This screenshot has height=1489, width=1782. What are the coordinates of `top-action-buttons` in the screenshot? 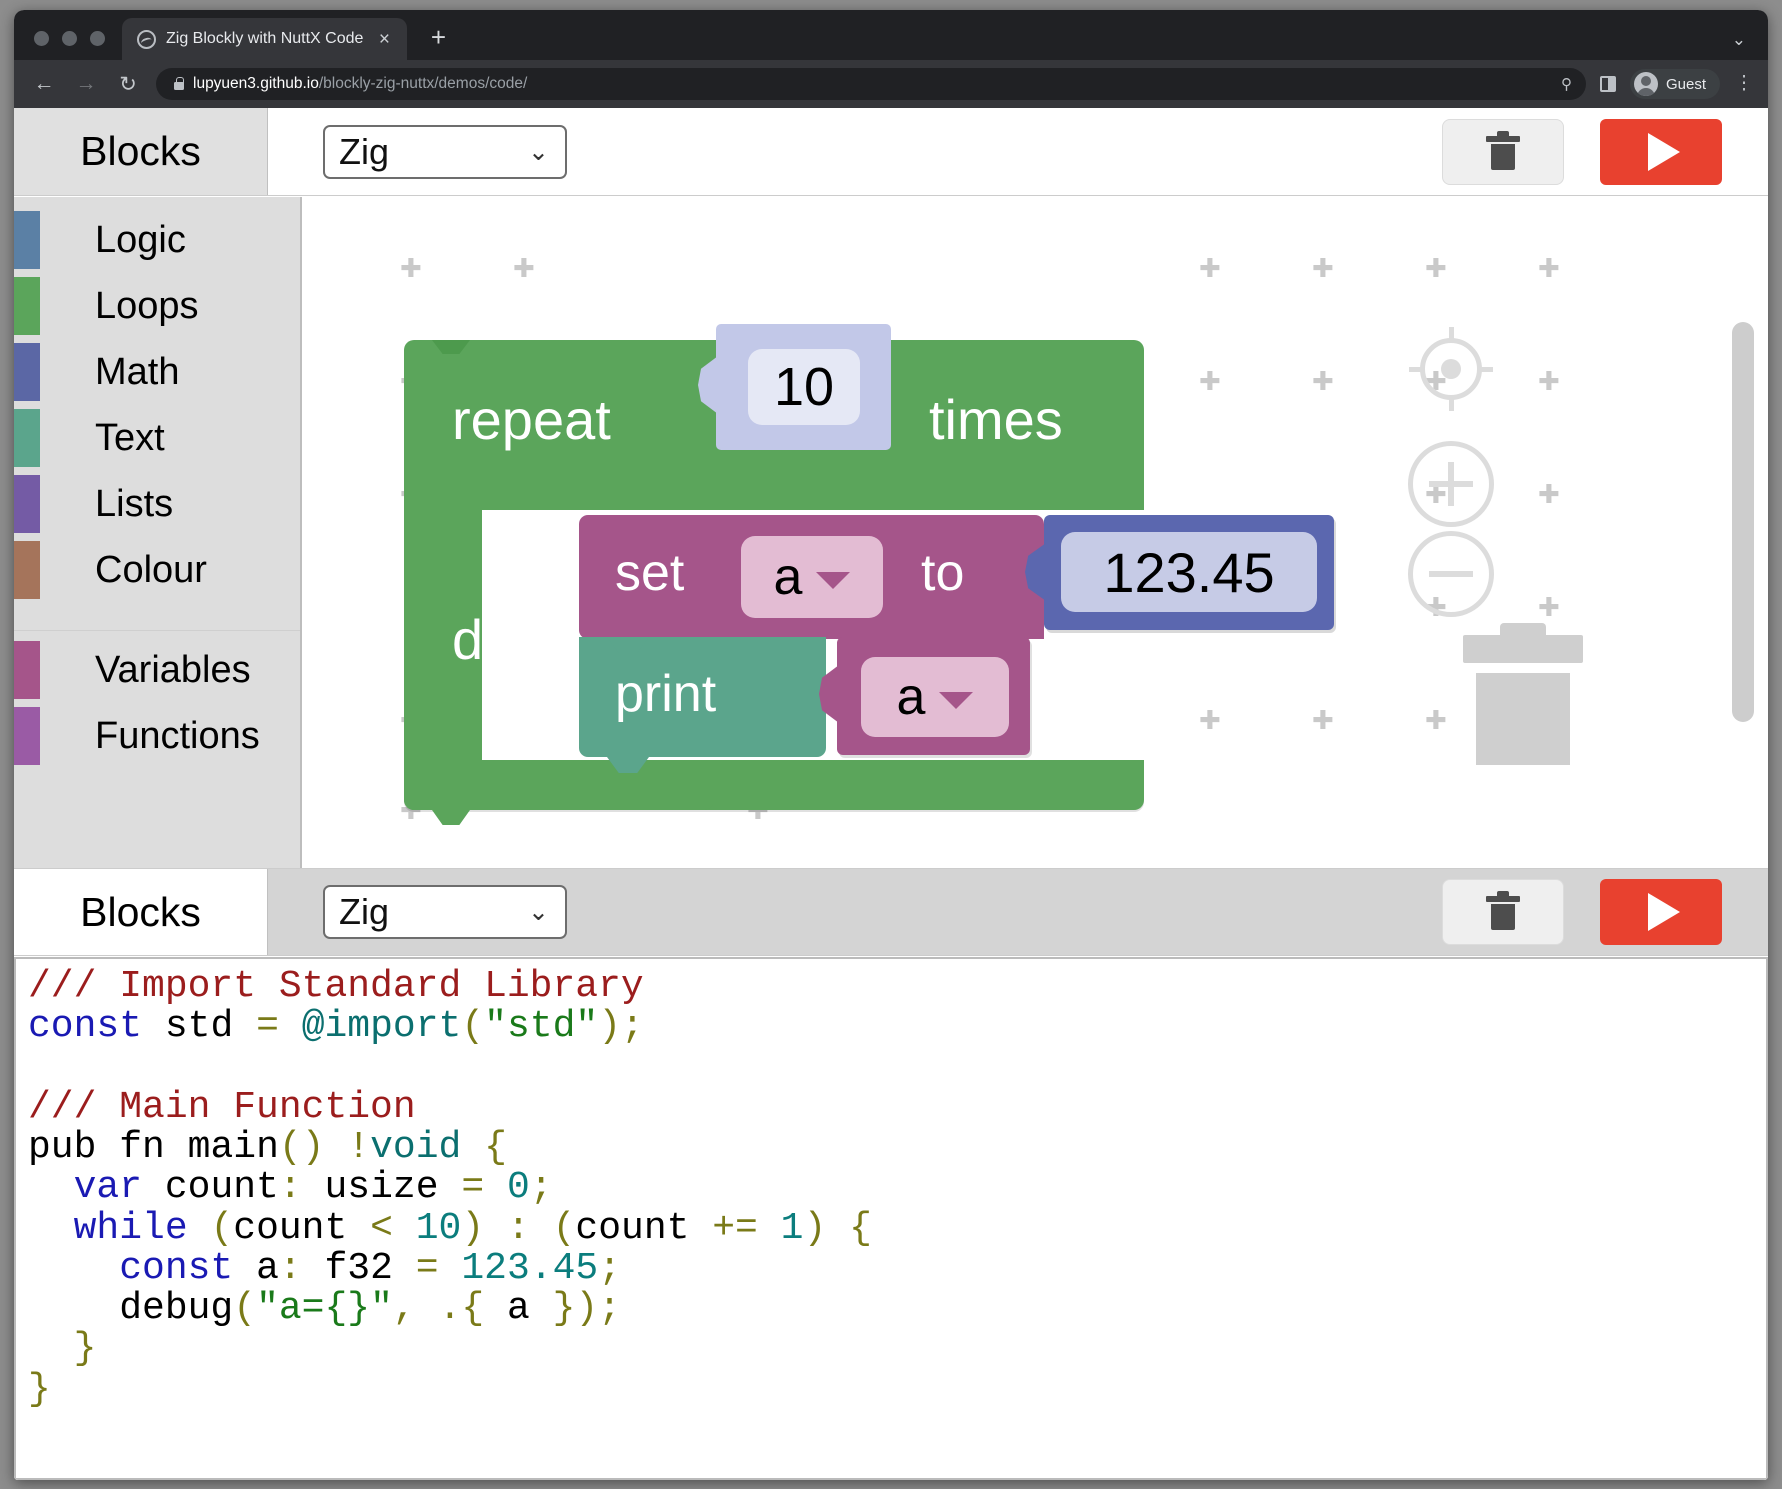 It's located at (1605, 151).